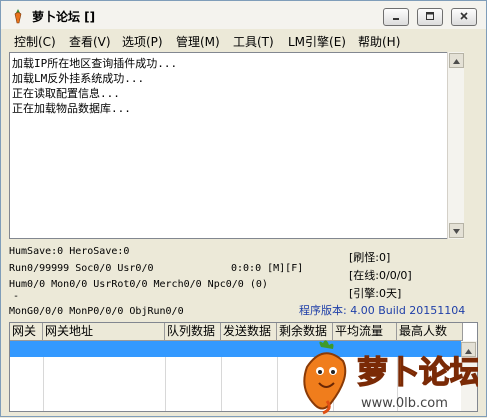  Describe the element at coordinates (382, 310) in the screenshot. I see `program-version: 程序版本: 4.00 Build 20151104` at that location.